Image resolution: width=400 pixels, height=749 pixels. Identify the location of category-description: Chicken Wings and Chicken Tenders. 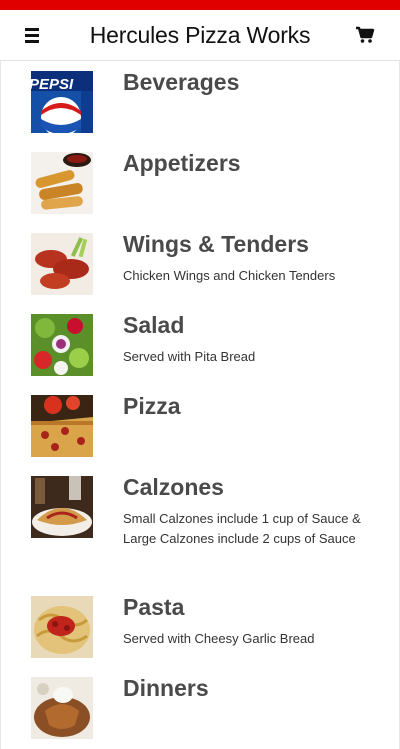
(229, 275).